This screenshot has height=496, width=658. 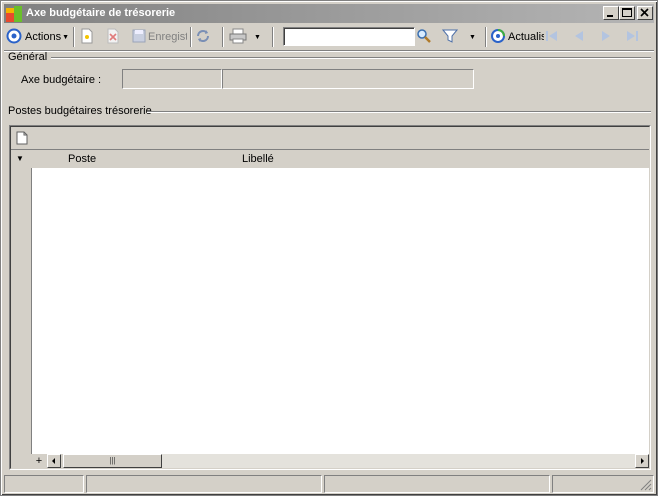 I want to click on print-menu-button: ▼, so click(x=249, y=37).